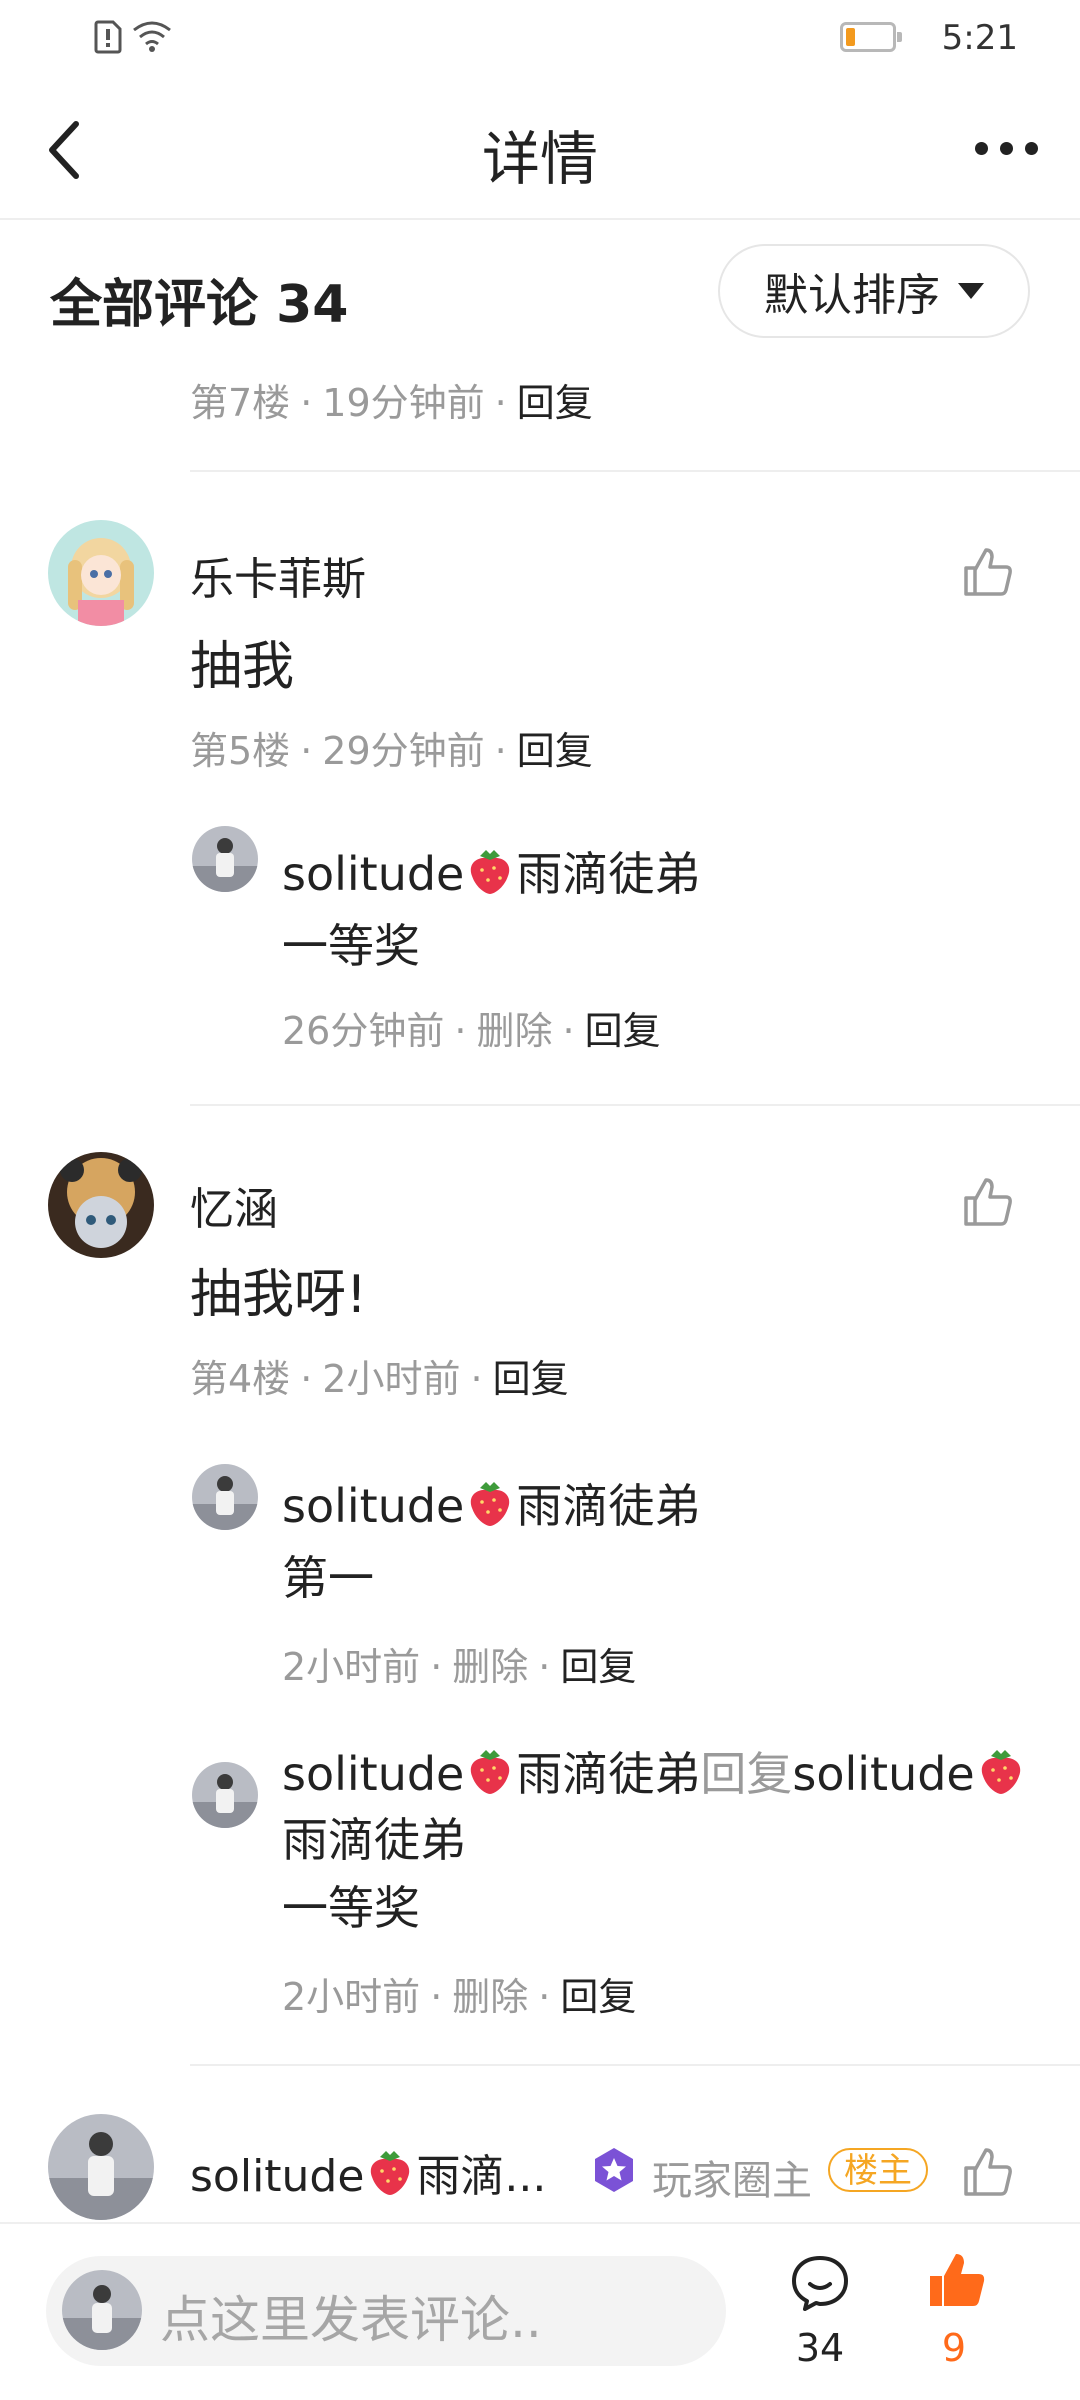 This screenshot has height=2400, width=1080. Describe the element at coordinates (199, 305) in the screenshot. I see `comments-count-title: 全部评论 34` at that location.